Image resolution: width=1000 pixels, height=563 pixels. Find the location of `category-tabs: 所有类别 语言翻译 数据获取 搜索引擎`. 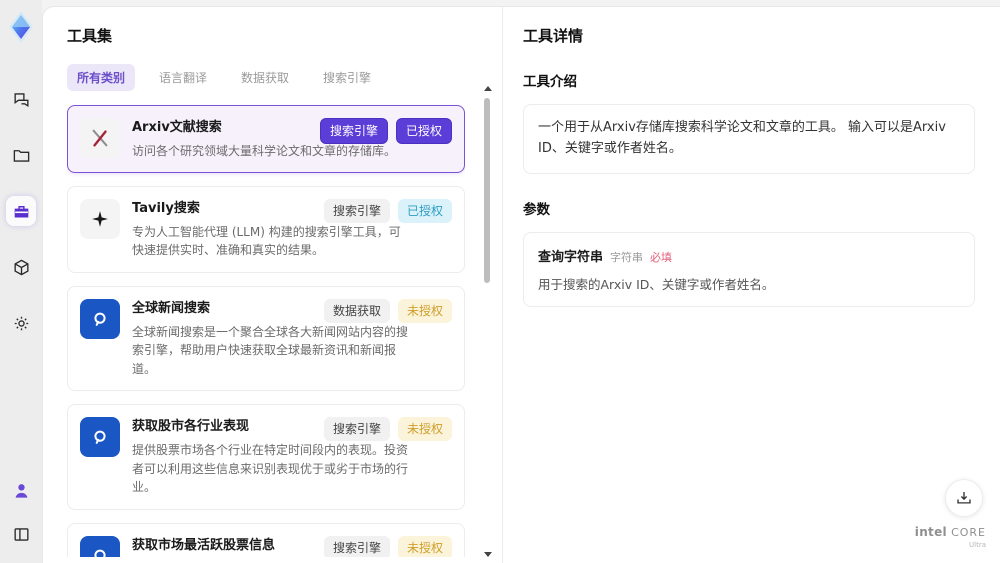

category-tabs: 所有类别 语言翻译 数据获取 搜索引擎 is located at coordinates (284, 77).